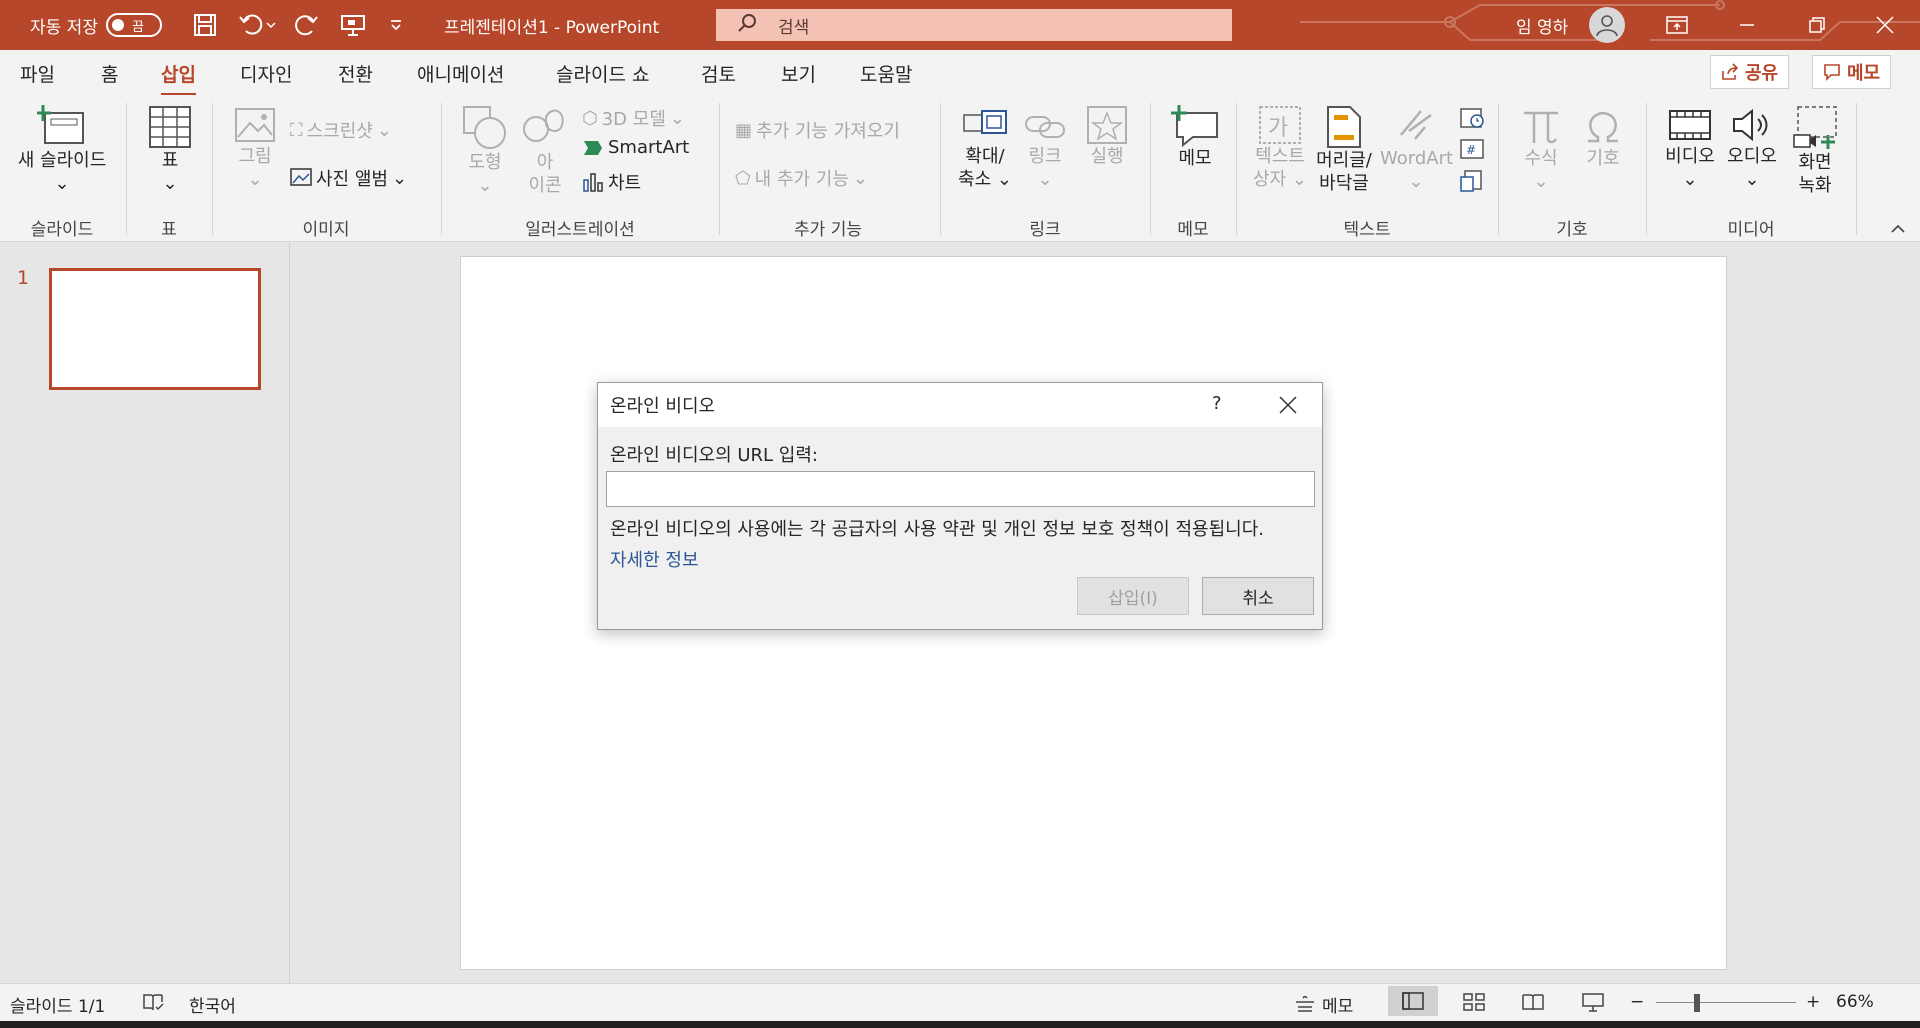 The height and width of the screenshot is (1028, 1920). I want to click on pi-icon, so click(1541, 127).